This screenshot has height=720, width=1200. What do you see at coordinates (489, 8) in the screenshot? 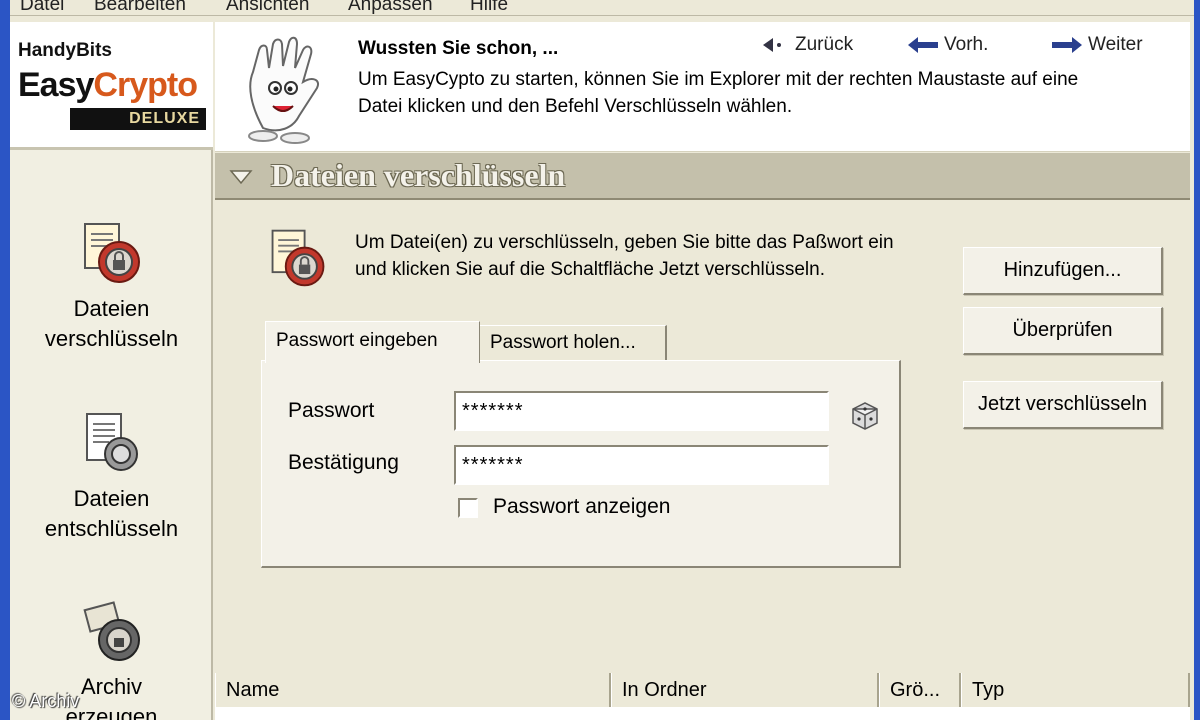
I see `menu-hilfe: Hilfe` at bounding box center [489, 8].